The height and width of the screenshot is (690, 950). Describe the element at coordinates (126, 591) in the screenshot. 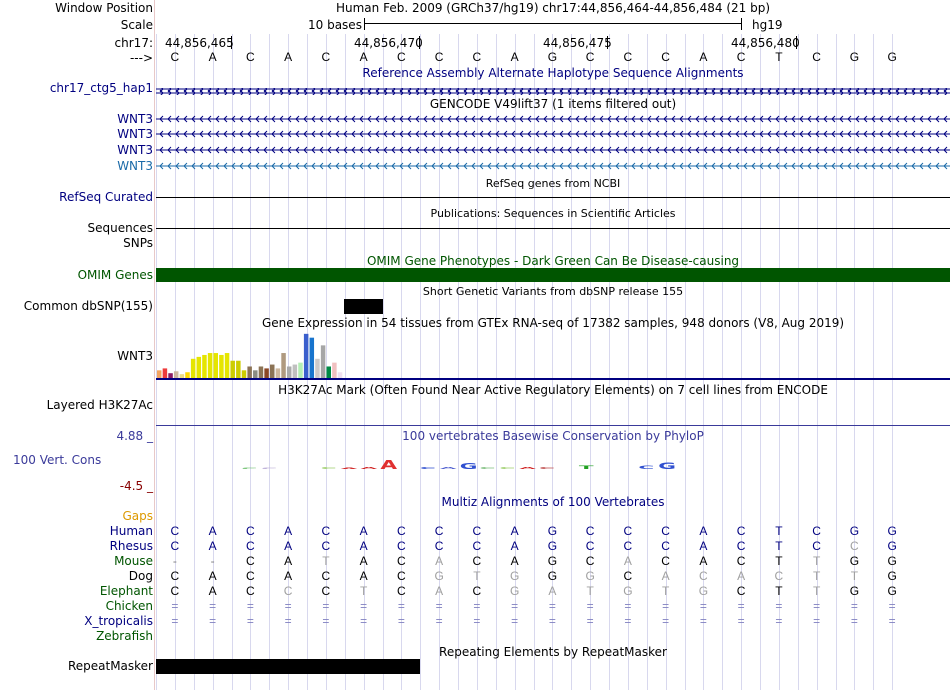

I see `species-label: Elephant` at that location.